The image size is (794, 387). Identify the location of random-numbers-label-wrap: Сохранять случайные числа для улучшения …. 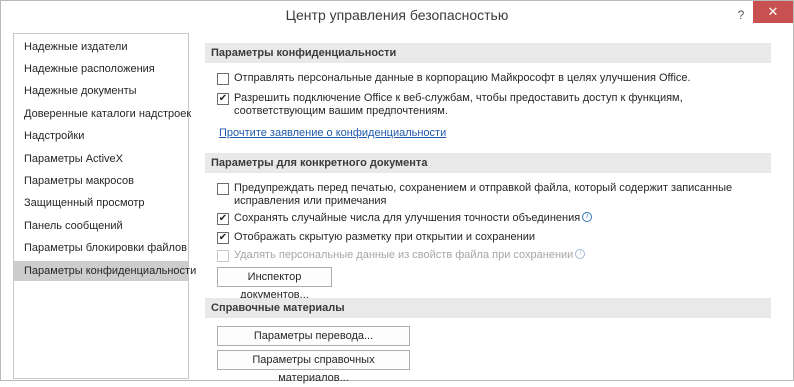
(413, 218).